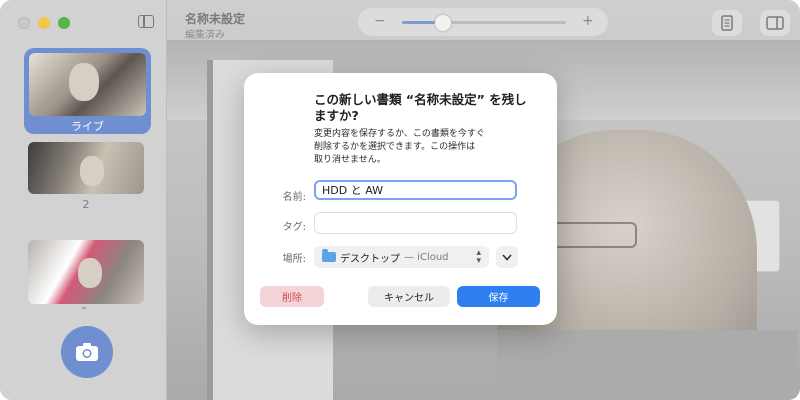 Image resolution: width=800 pixels, height=400 pixels. I want to click on camera-icon, so click(87, 352).